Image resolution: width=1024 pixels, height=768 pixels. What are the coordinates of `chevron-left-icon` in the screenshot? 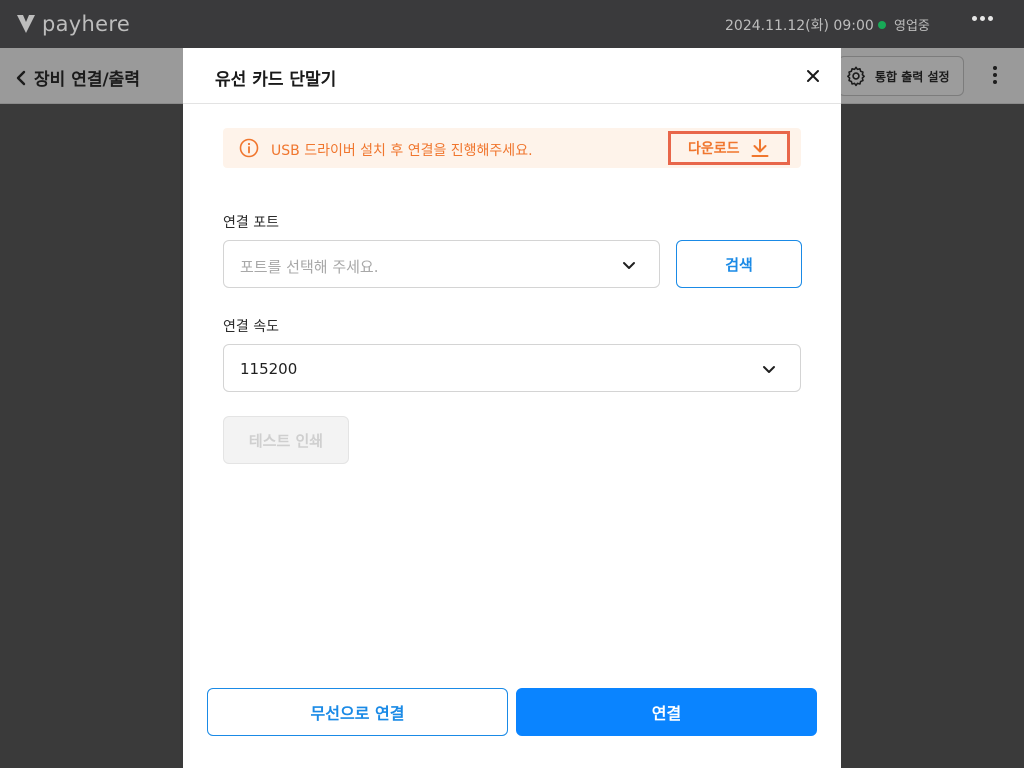 It's located at (21, 77).